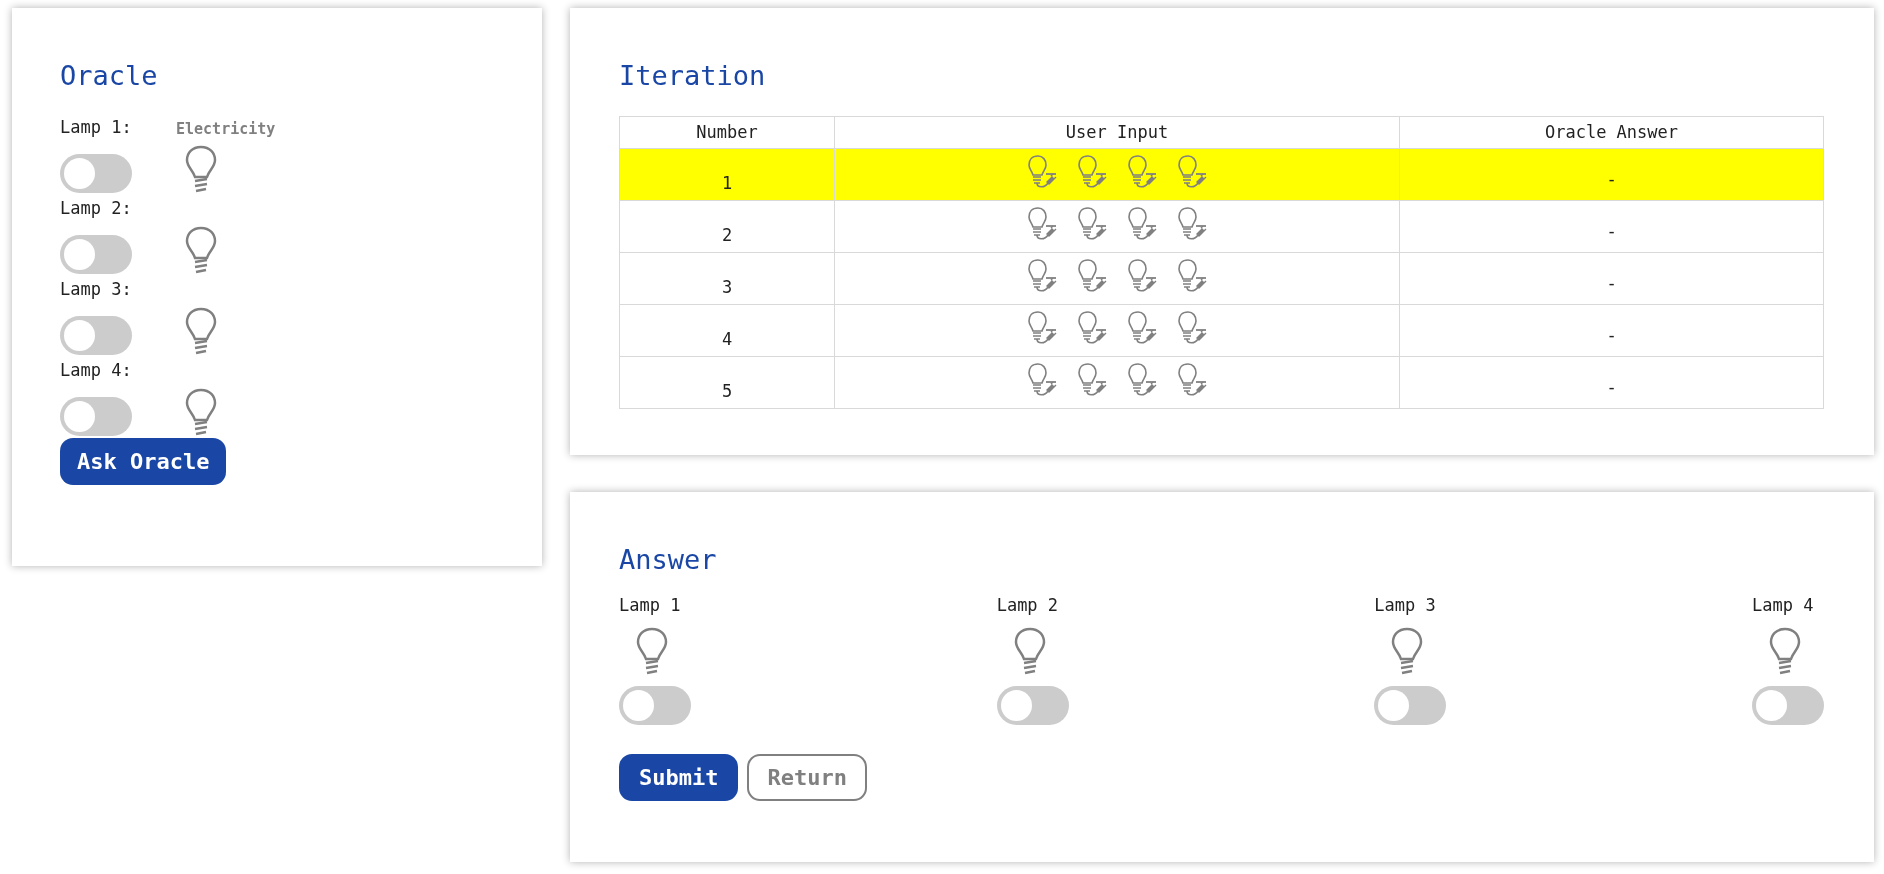 This screenshot has width=1884, height=874. Describe the element at coordinates (1221, 174) in the screenshot. I see `table-row: 1 -` at that location.